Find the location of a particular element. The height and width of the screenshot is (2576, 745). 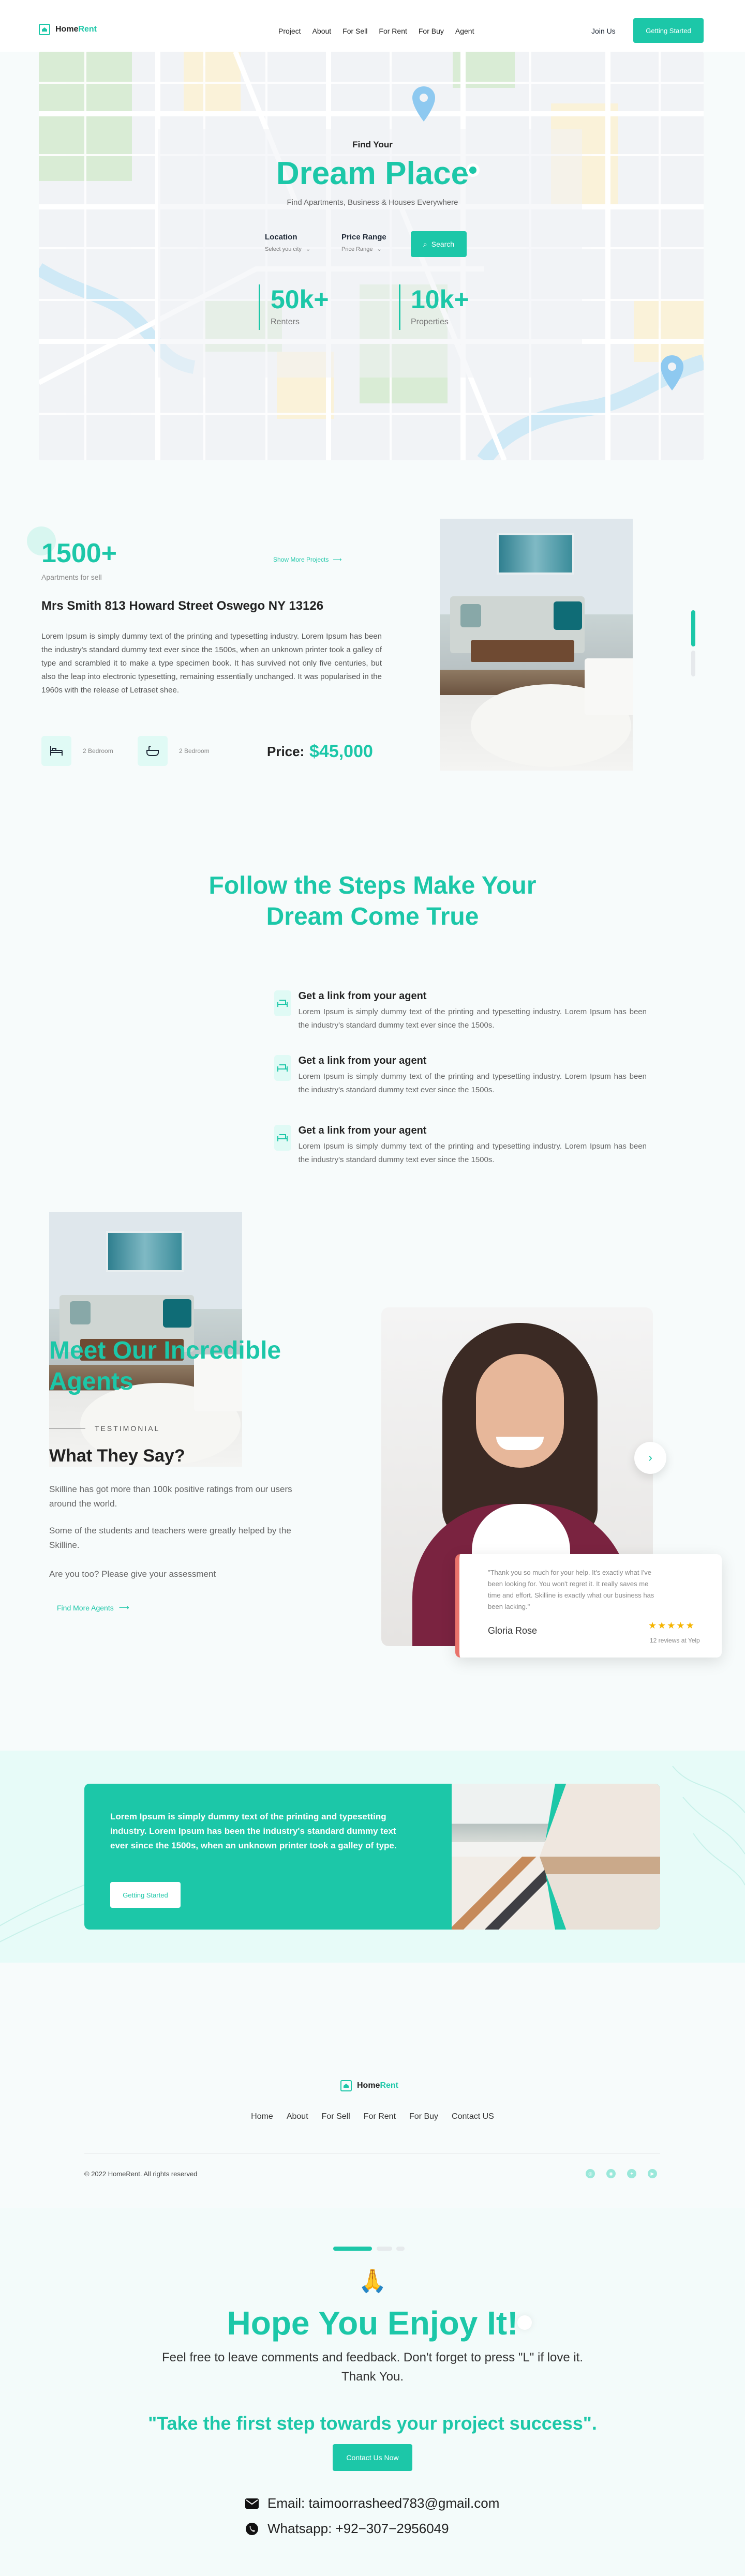

stat-properties: 10k+ Properties is located at coordinates (434, 307).